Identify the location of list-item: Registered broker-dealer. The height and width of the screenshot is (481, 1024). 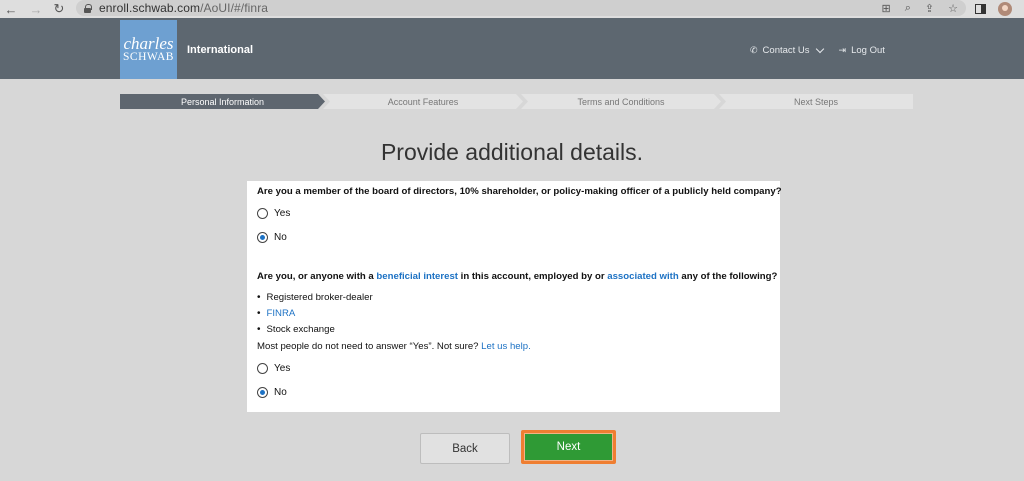
(315, 298).